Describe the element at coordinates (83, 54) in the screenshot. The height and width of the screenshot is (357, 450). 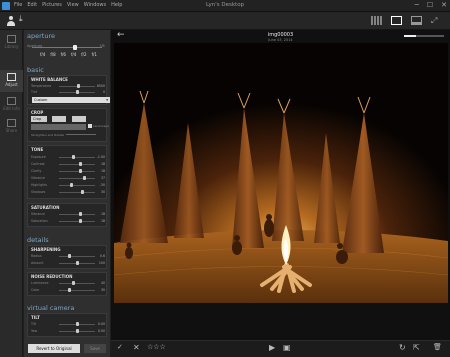
I see `aperture-stop: f/2` at that location.